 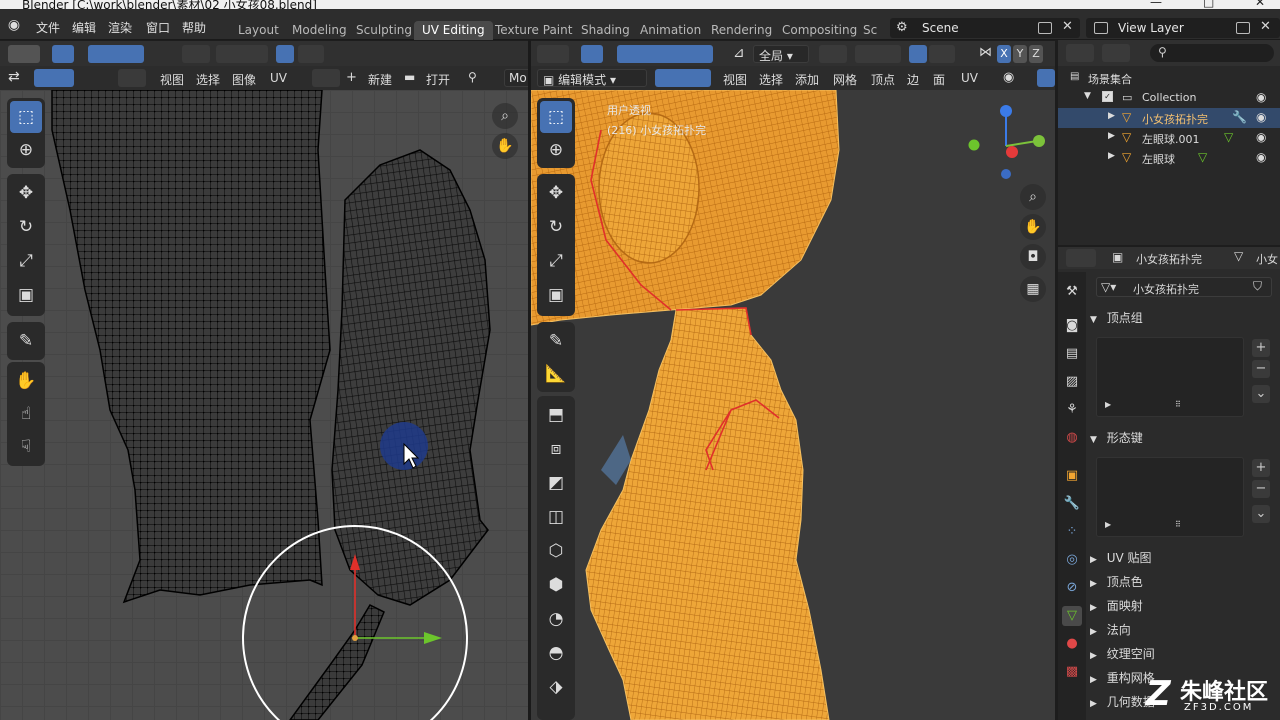 What do you see at coordinates (120, 27) in the screenshot?
I see `menu-render: 渲染` at bounding box center [120, 27].